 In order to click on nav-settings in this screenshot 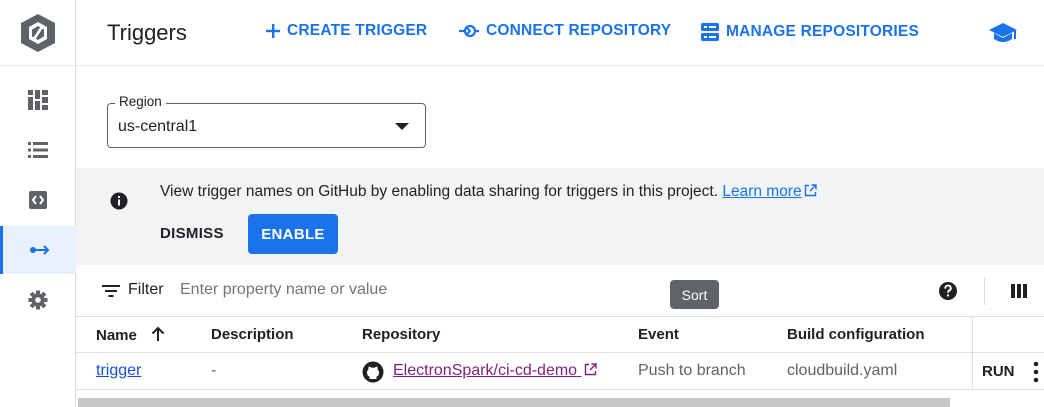, I will do `click(38, 300)`.